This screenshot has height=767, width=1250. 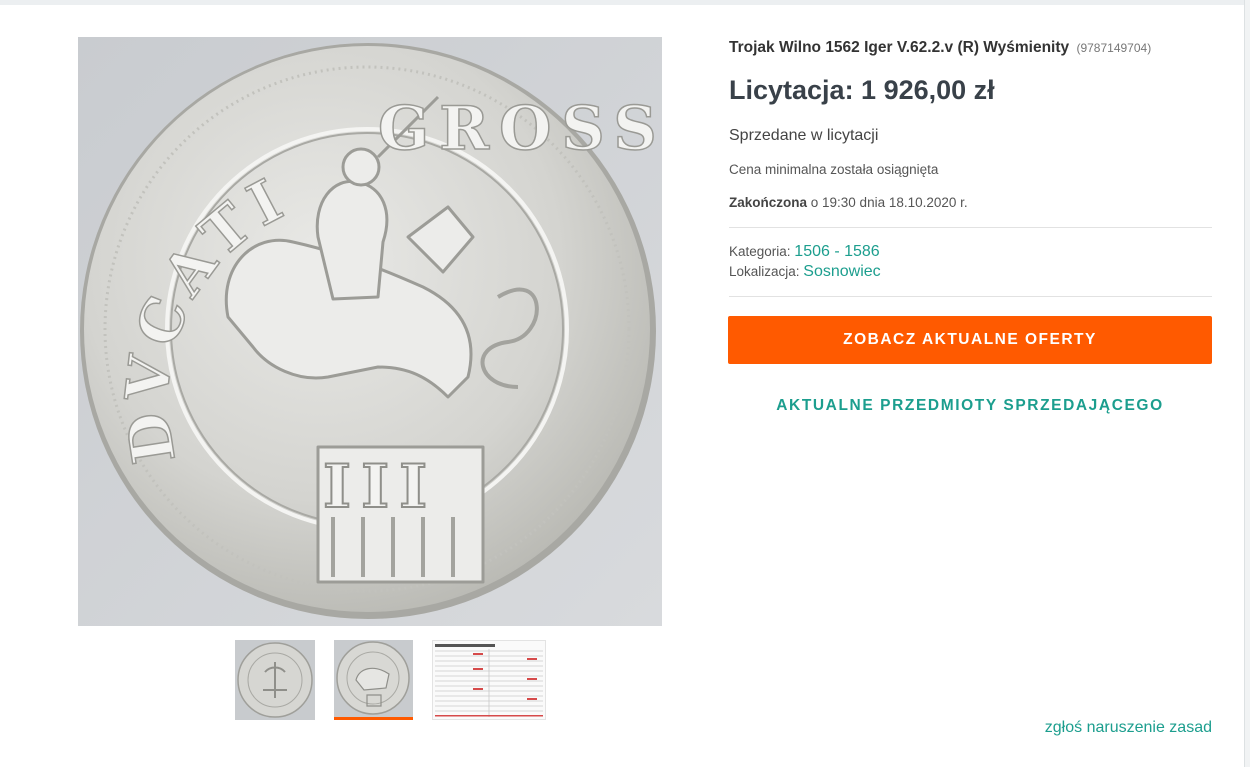 What do you see at coordinates (625, 2) in the screenshot?
I see `top-bar` at bounding box center [625, 2].